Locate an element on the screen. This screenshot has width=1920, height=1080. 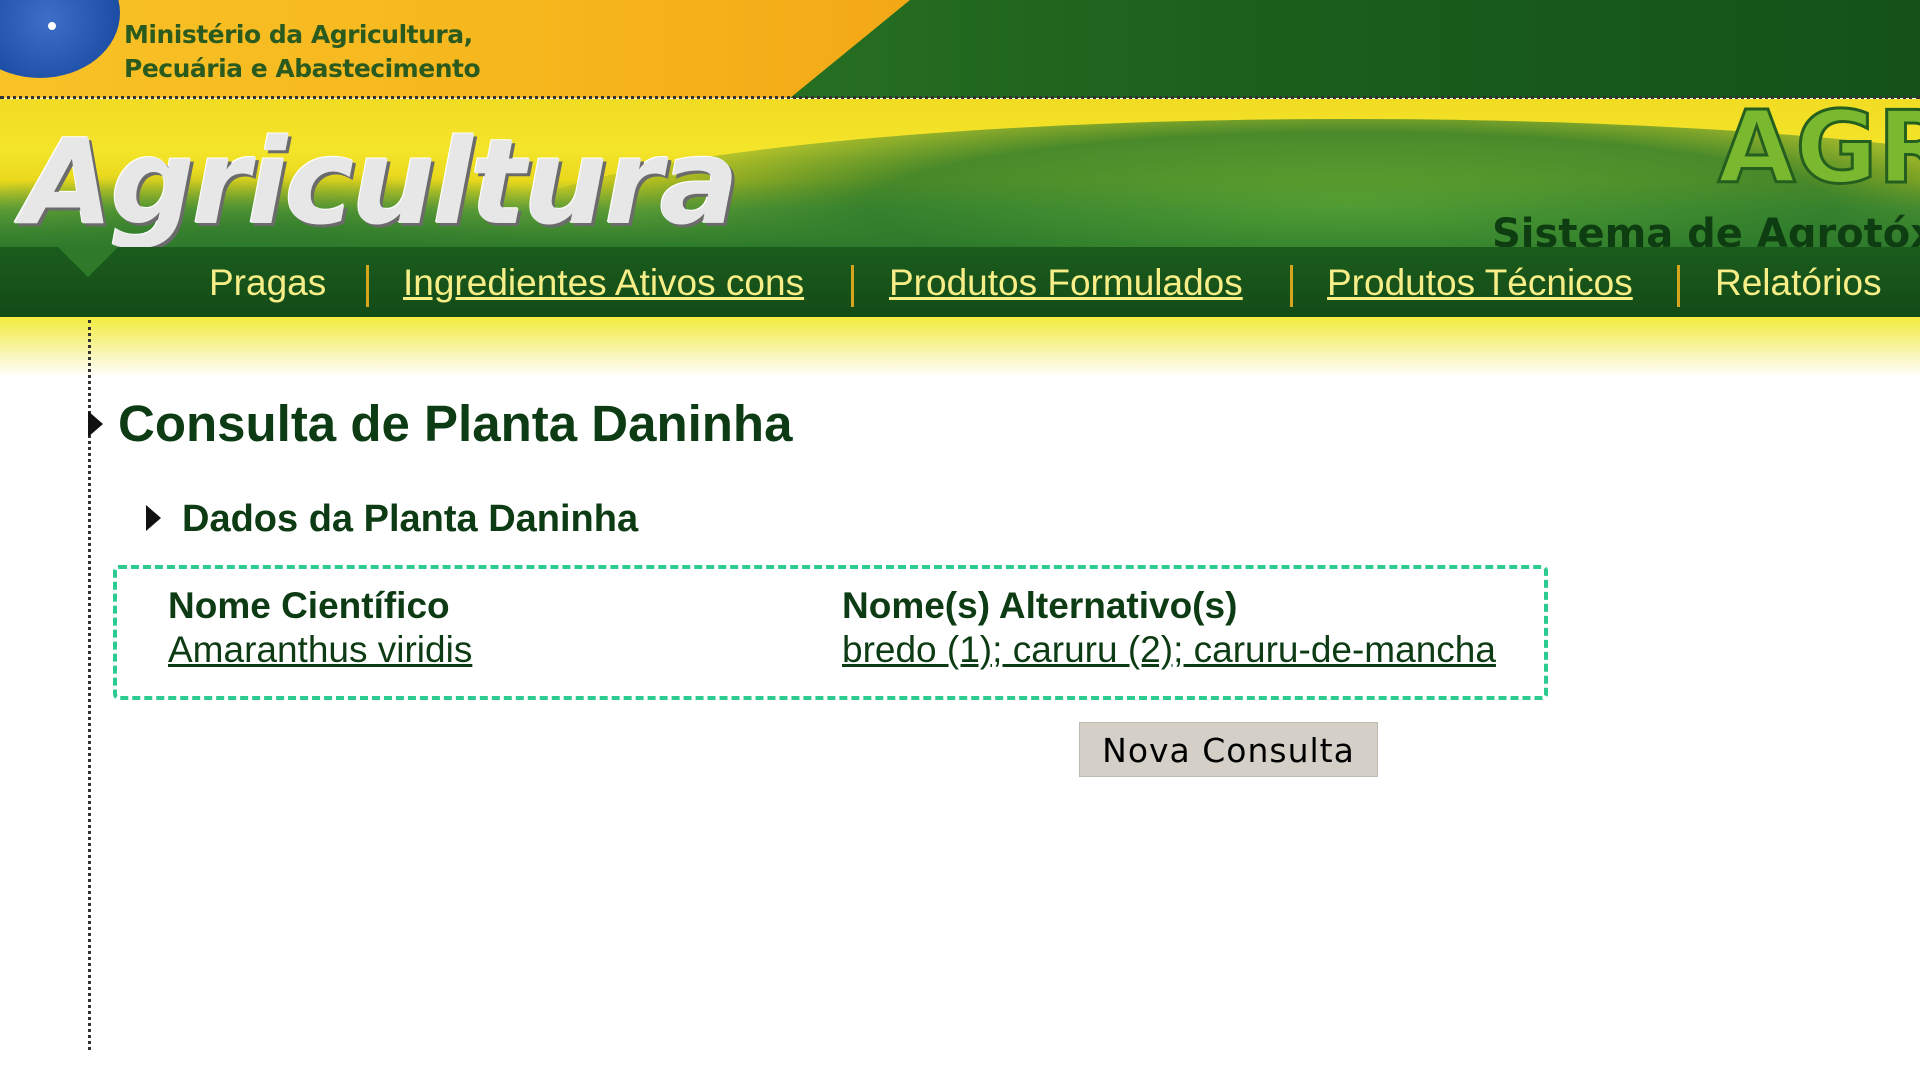
page-title: Consulta de Planta Daninha is located at coordinates (455, 423).